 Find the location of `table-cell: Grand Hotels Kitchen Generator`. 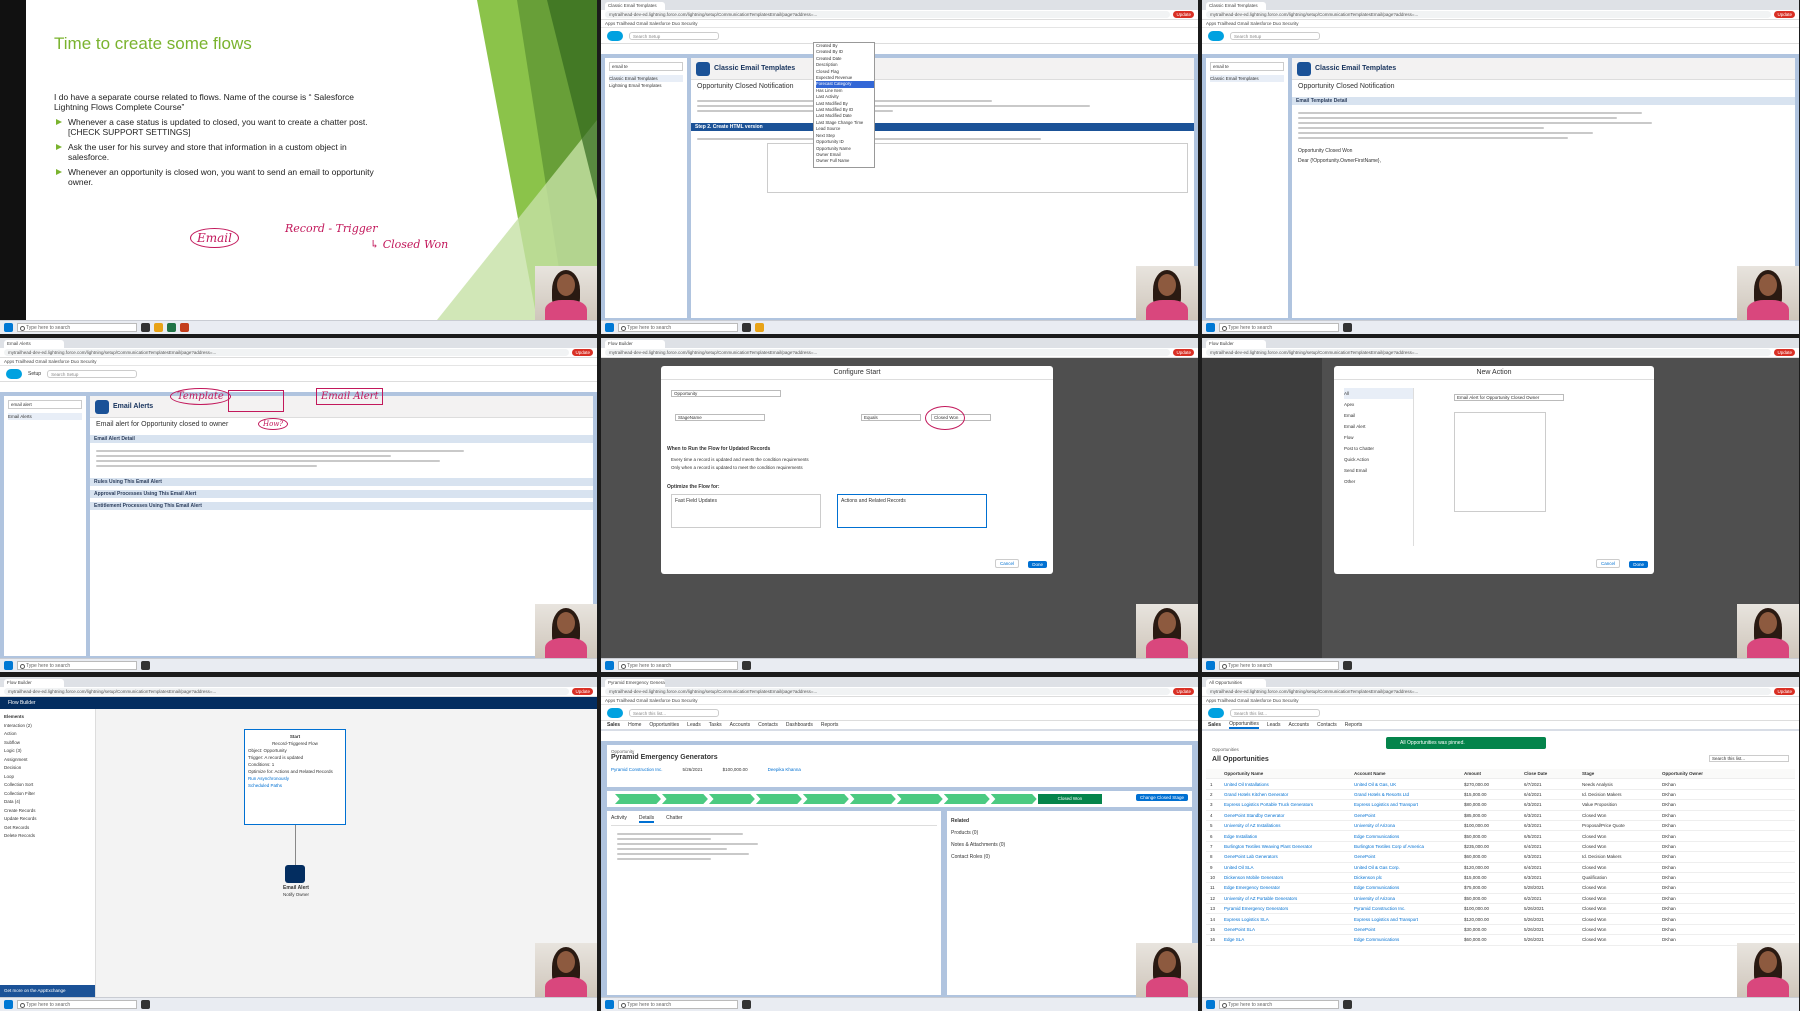

table-cell: Grand Hotels Kitchen Generator is located at coordinates (1289, 794).